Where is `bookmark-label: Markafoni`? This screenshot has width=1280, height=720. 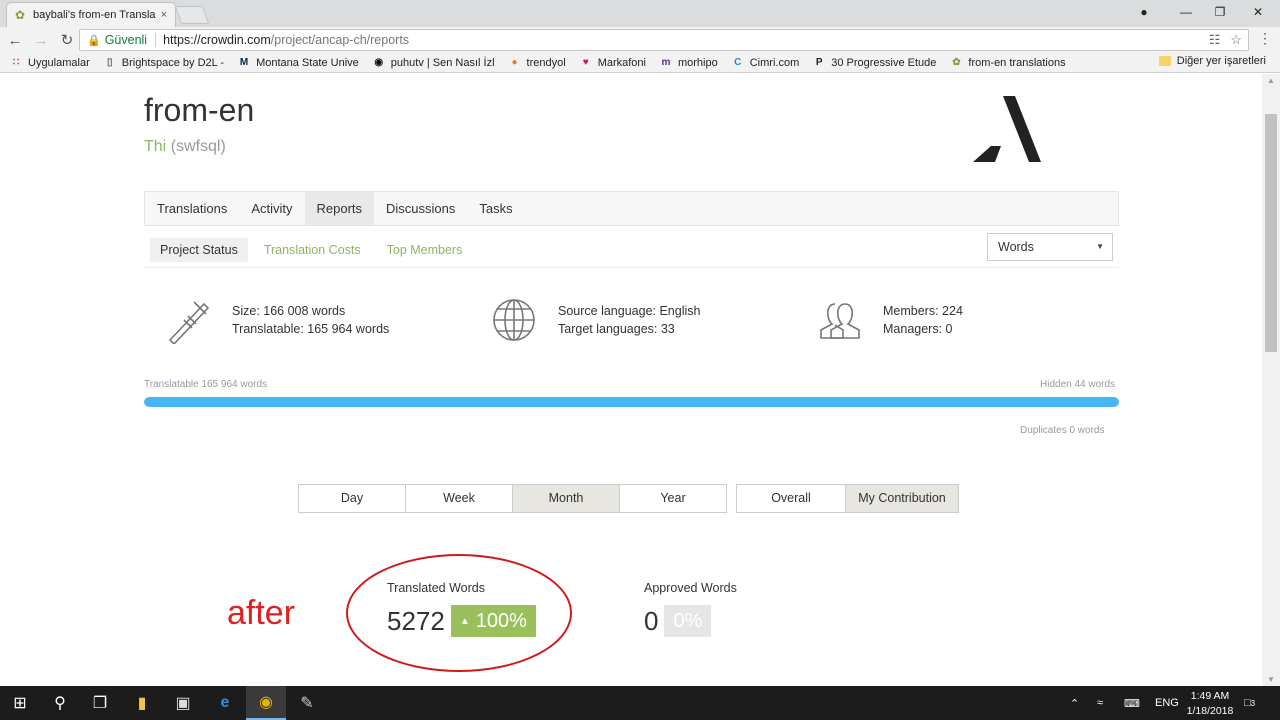 bookmark-label: Markafoni is located at coordinates (621, 62).